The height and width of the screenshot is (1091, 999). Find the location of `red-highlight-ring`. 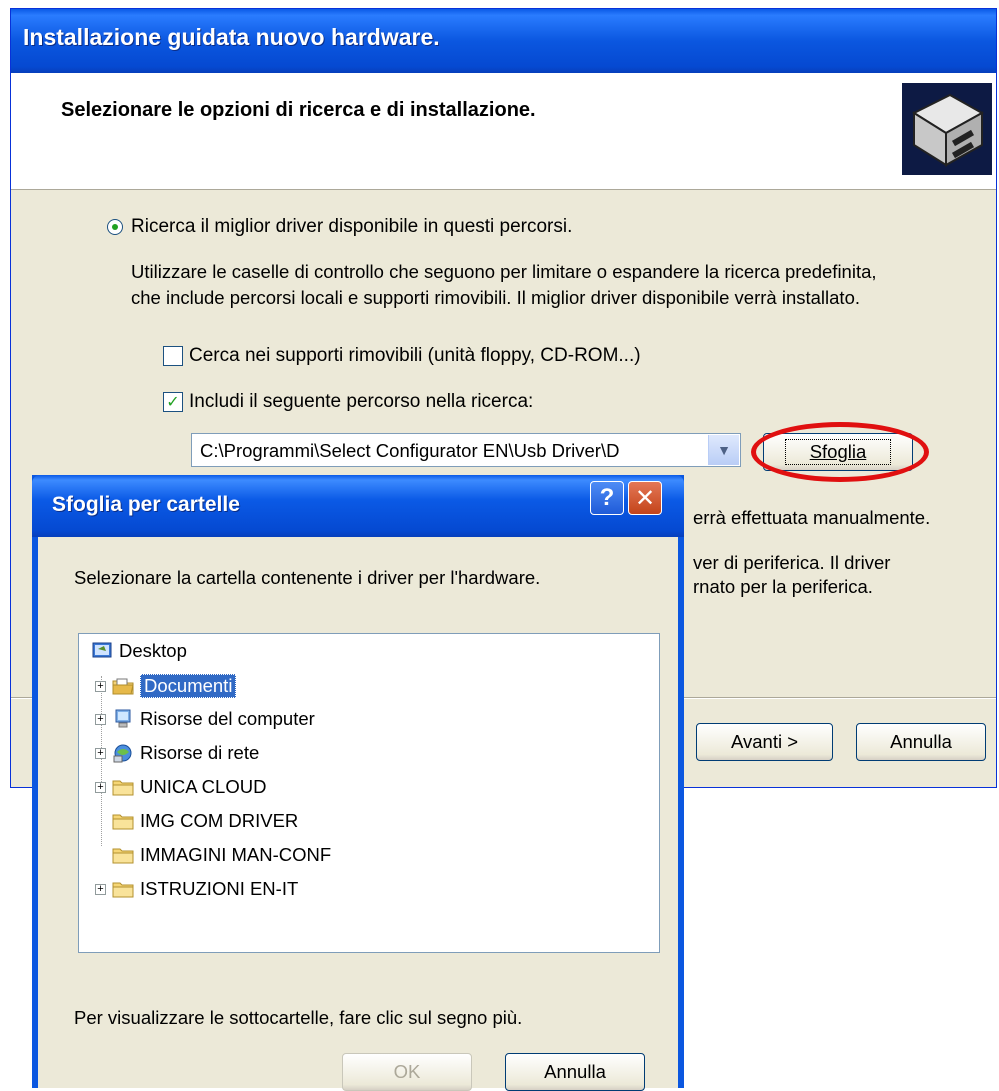

red-highlight-ring is located at coordinates (840, 452).